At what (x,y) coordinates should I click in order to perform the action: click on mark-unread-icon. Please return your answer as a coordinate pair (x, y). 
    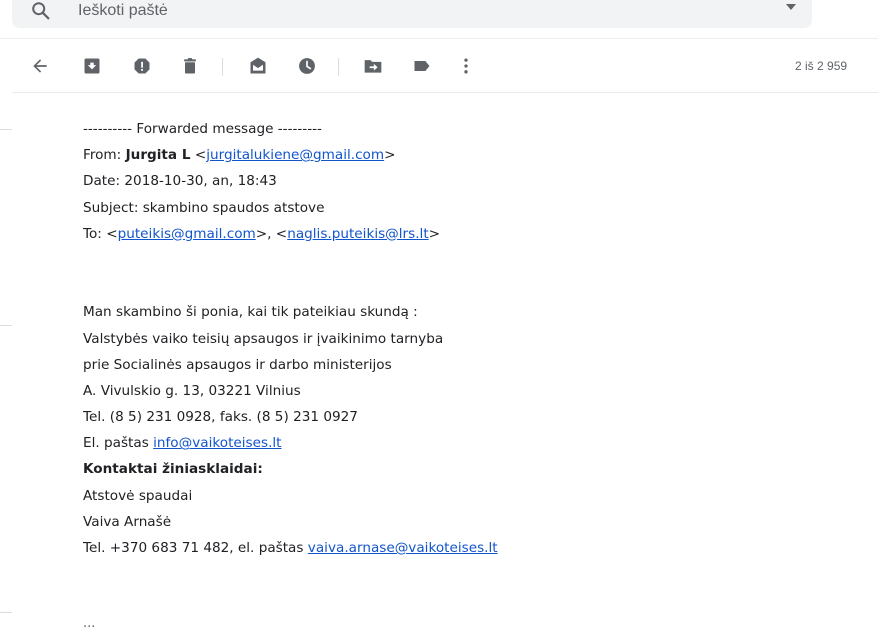
    Looking at the image, I should click on (258, 65).